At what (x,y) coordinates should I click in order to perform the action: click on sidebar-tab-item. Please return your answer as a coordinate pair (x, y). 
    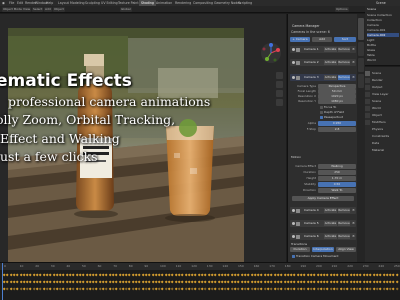
    Looking at the image, I should click on (361, 49).